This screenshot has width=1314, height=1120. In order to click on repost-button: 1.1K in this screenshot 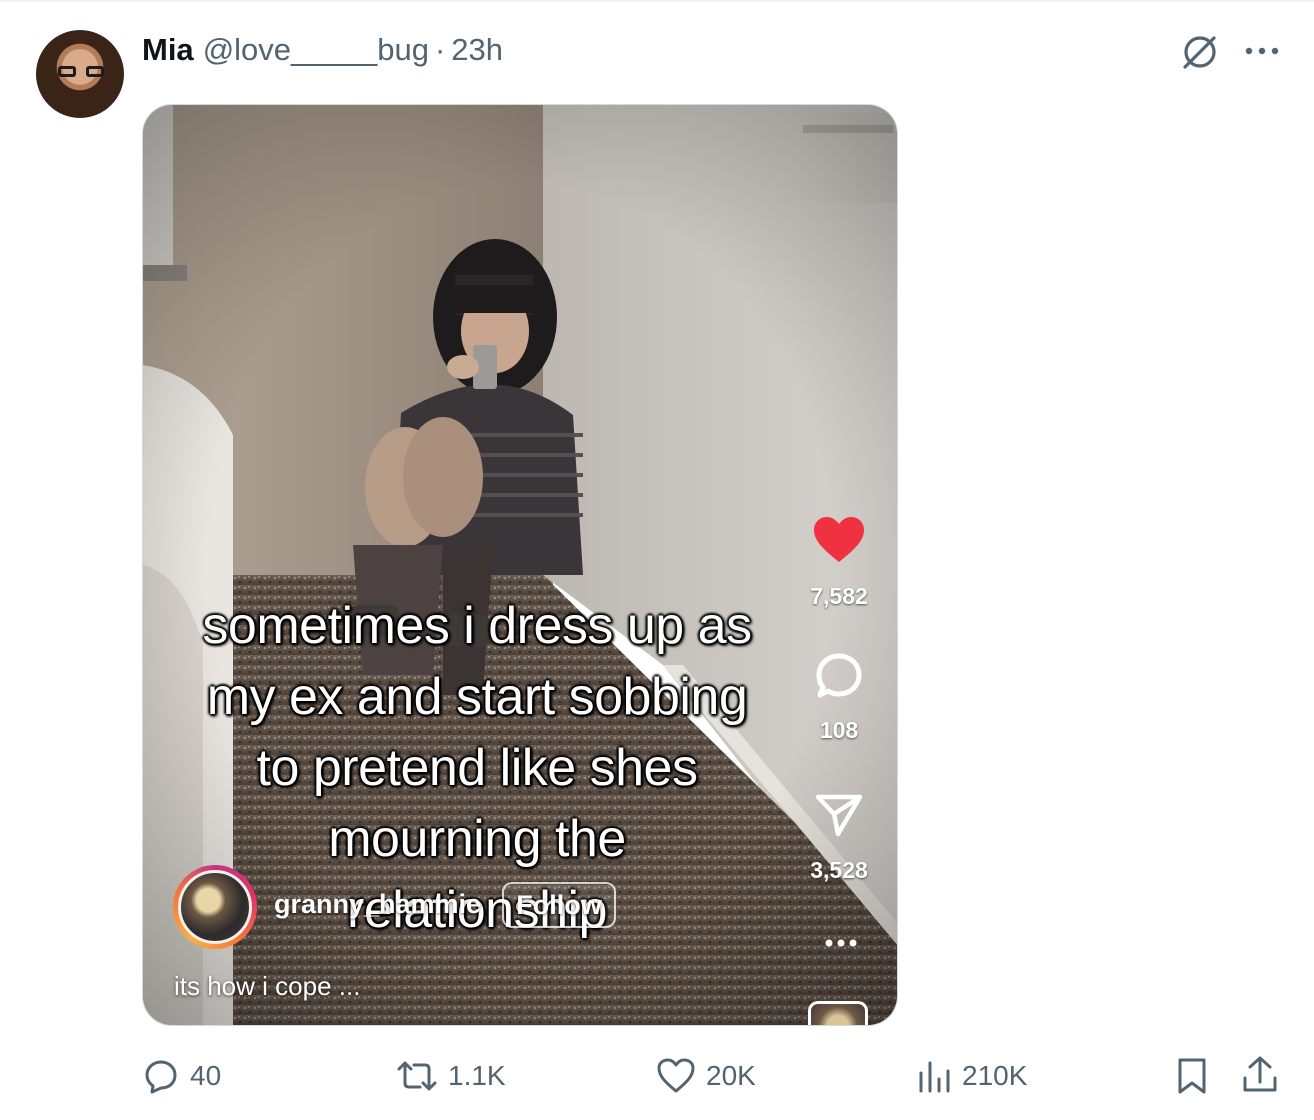, I will do `click(451, 1076)`.